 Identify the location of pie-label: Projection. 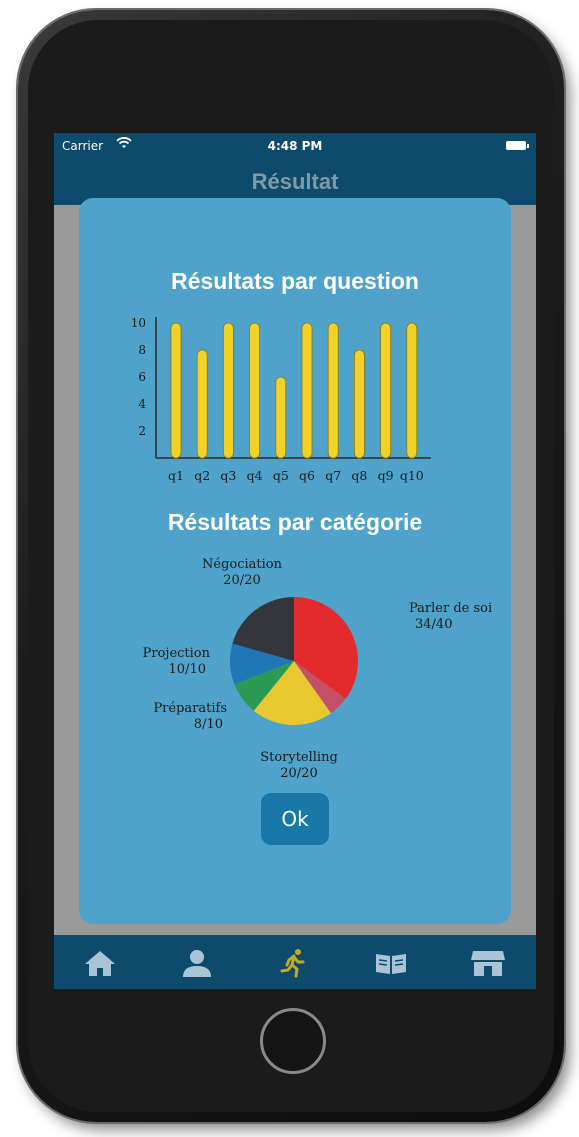
(177, 653).